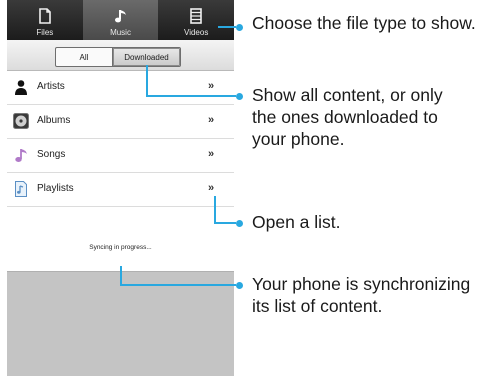  Describe the element at coordinates (21, 189) in the screenshot. I see `playlist-icon` at that location.